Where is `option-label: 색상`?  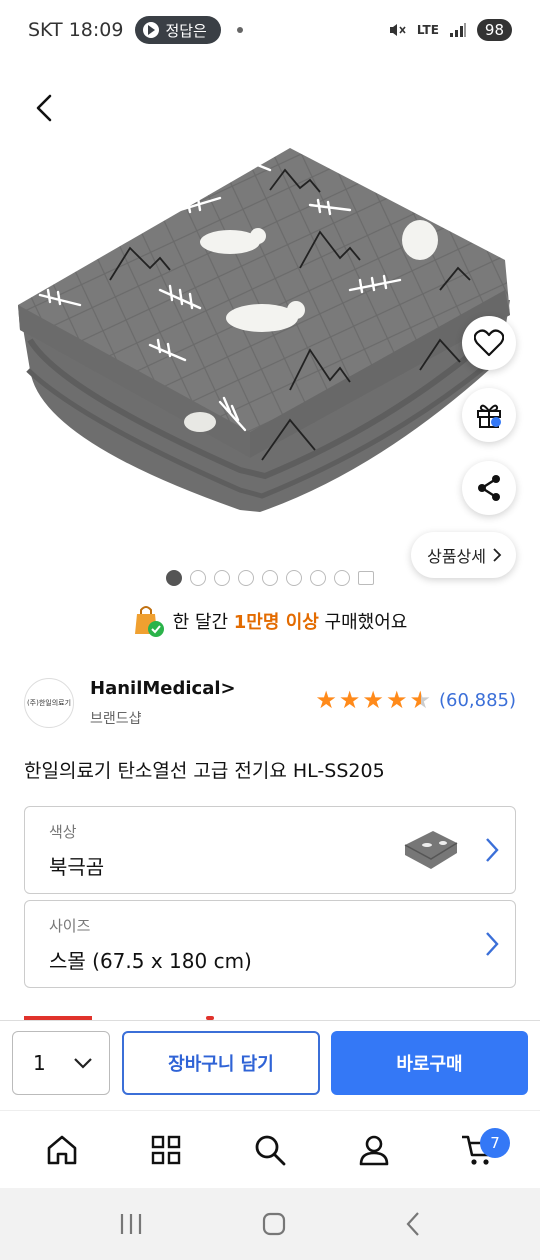
option-label: 색상 is located at coordinates (63, 832).